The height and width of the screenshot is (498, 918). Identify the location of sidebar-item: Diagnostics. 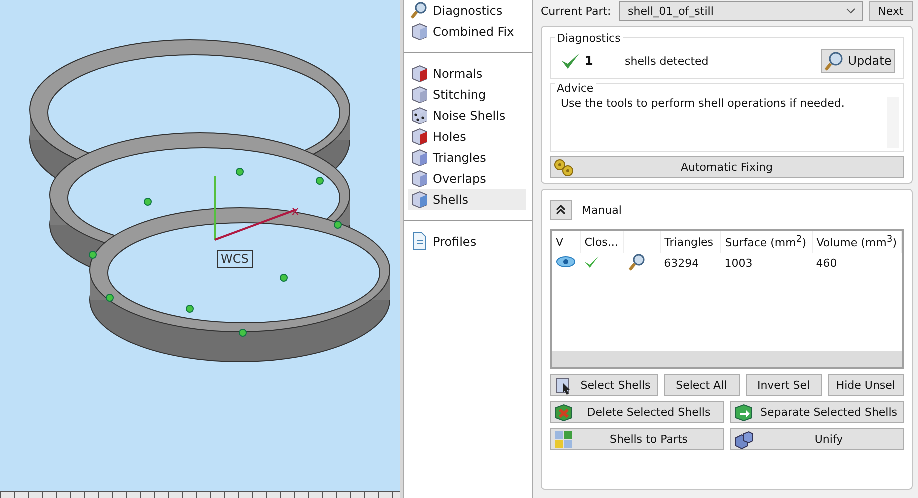
(467, 10).